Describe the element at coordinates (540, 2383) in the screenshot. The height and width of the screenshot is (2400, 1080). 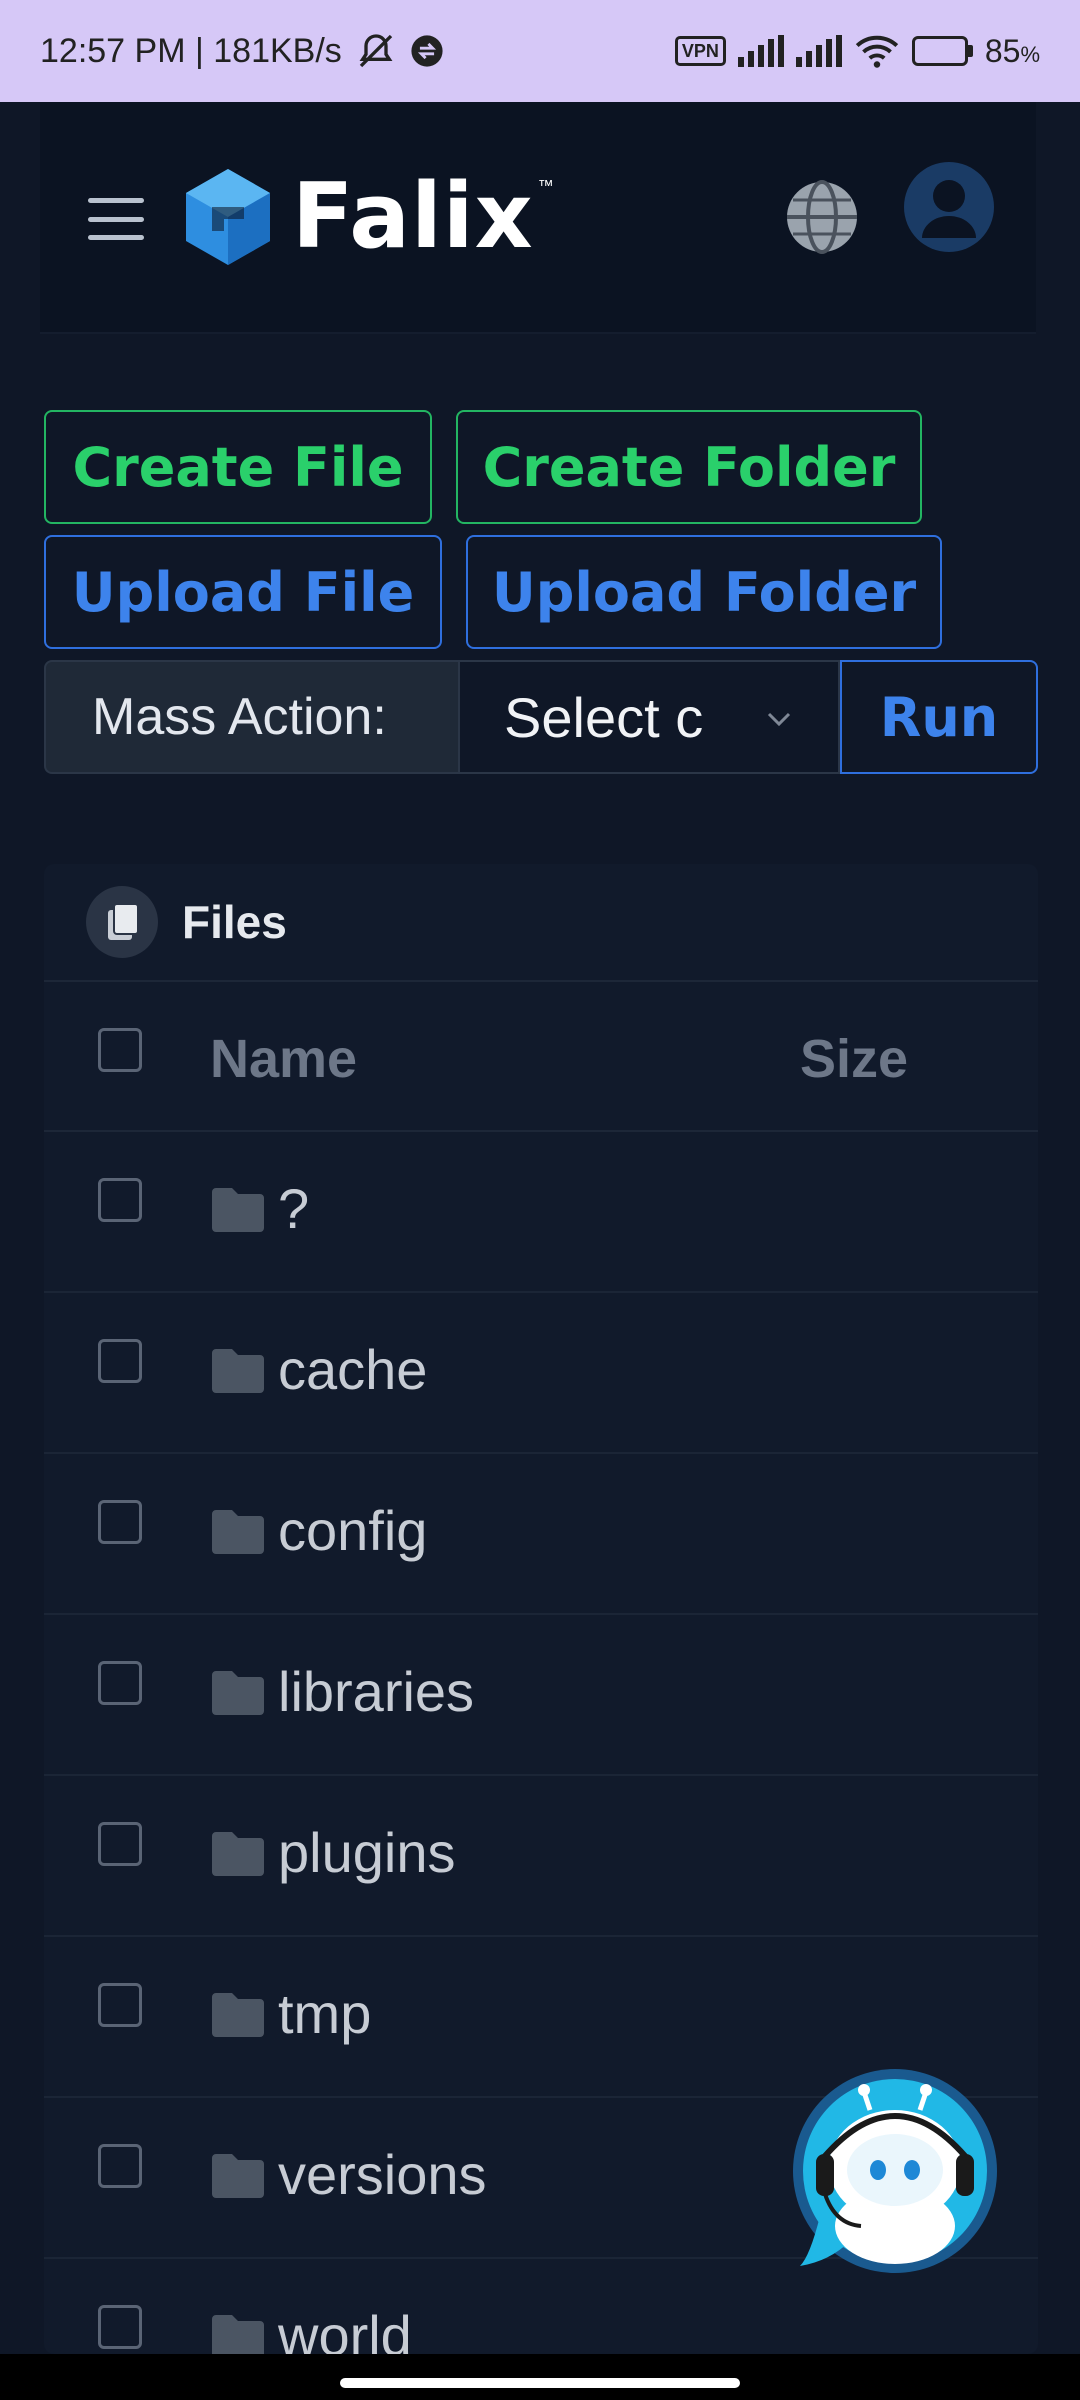
I see `home-gesture-pill` at that location.